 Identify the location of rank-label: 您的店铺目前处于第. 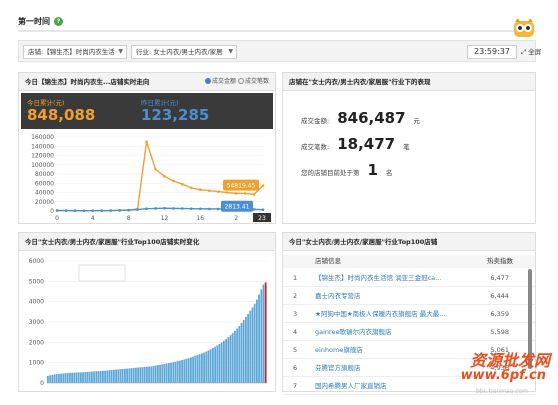
(330, 173).